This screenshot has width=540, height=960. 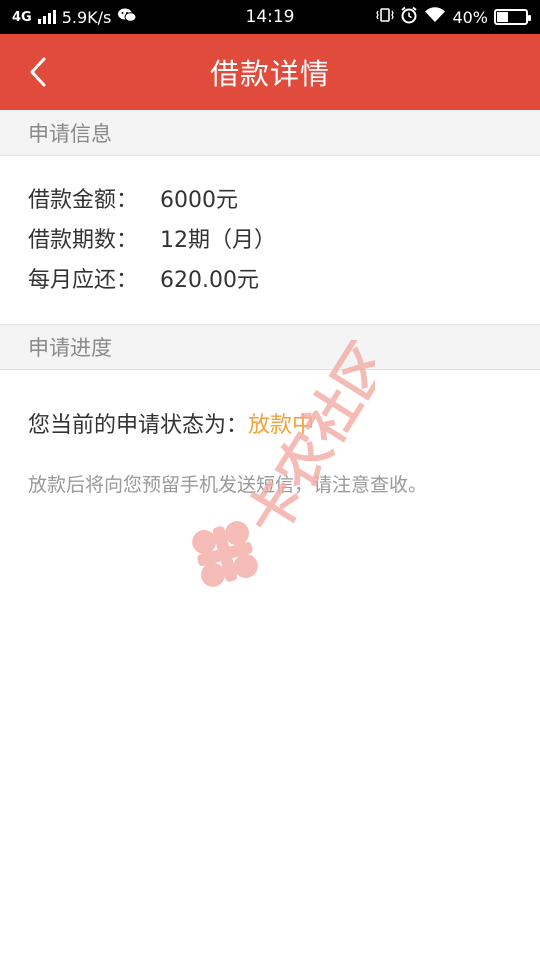 What do you see at coordinates (435, 17) in the screenshot?
I see `wifi-icon` at bounding box center [435, 17].